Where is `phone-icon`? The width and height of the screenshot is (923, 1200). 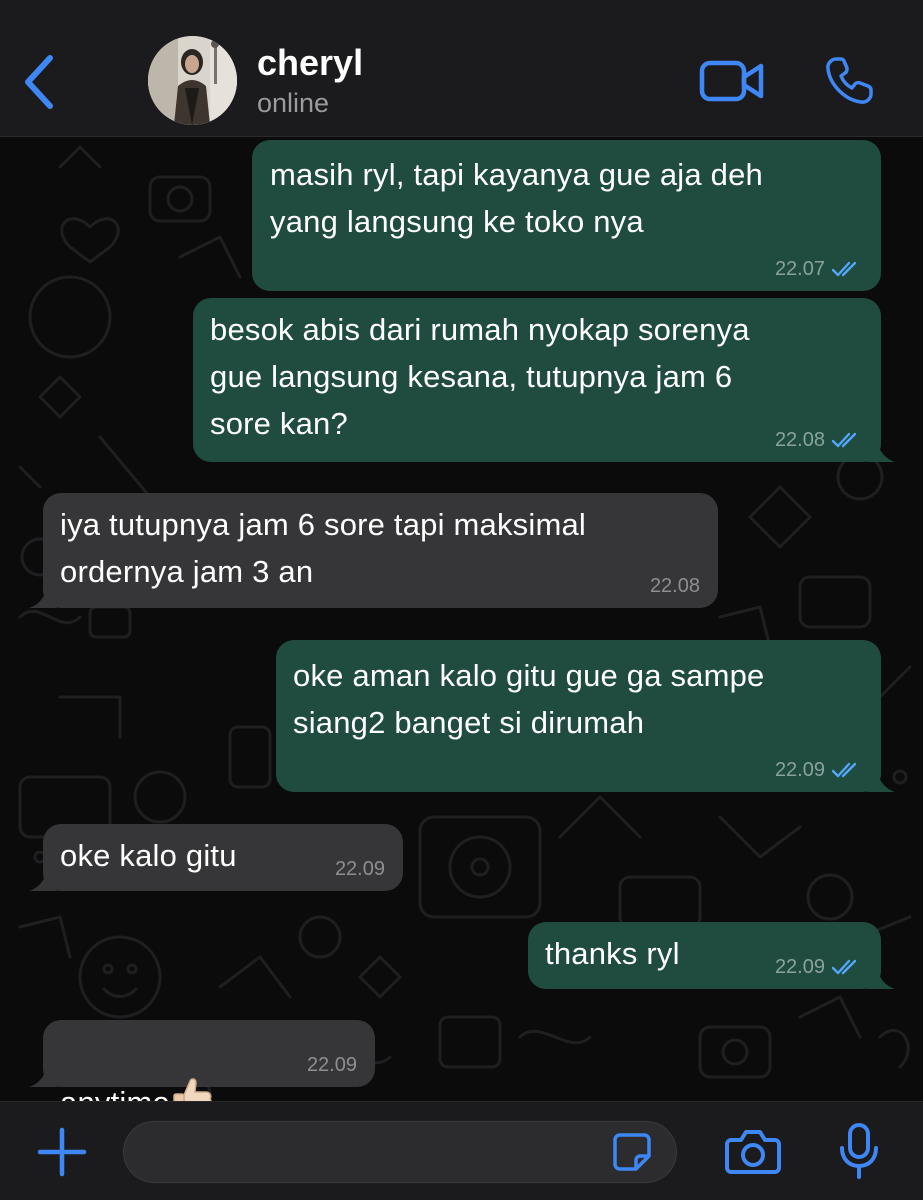 phone-icon is located at coordinates (849, 81).